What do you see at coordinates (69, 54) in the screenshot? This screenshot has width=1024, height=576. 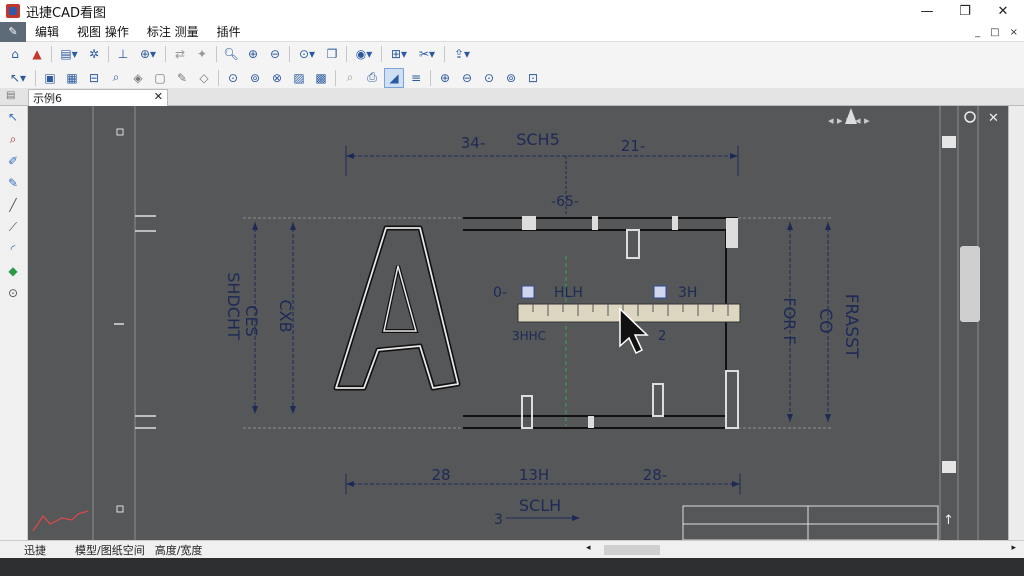 I see `layers-dropdown-icon: ▤▾` at bounding box center [69, 54].